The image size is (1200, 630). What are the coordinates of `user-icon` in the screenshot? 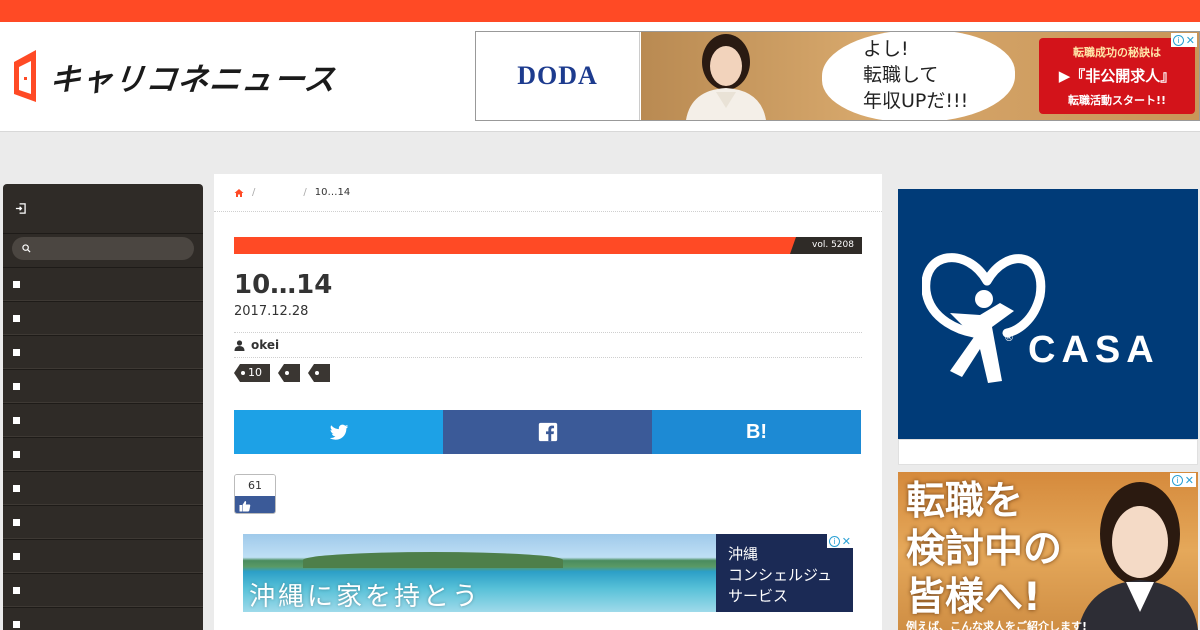 It's located at (239, 345).